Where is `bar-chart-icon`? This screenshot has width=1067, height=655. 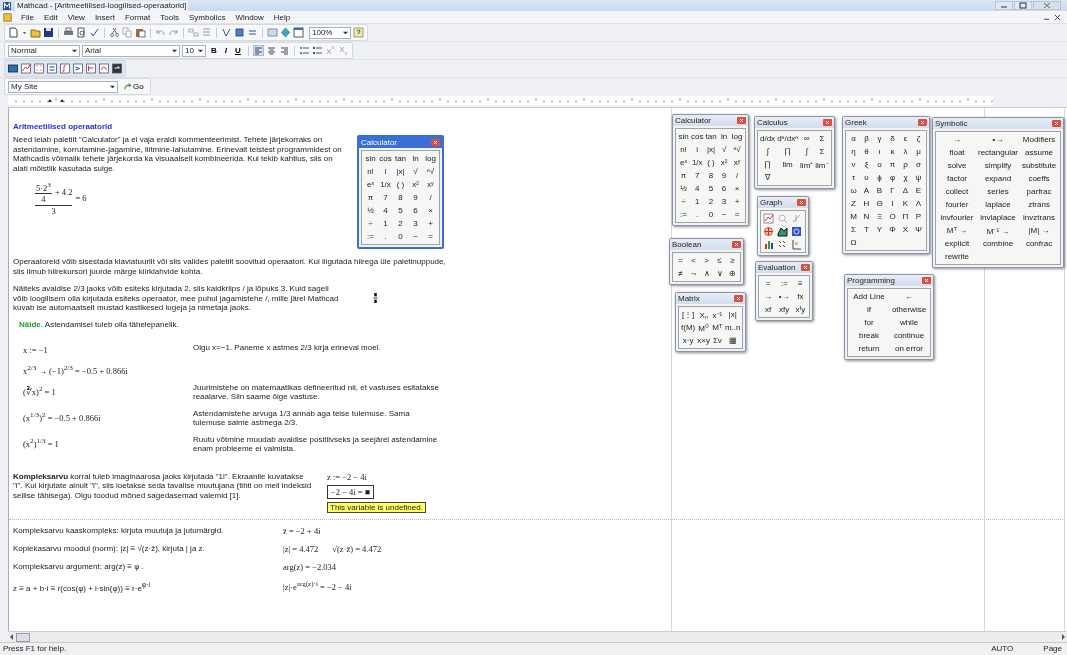 bar-chart-icon is located at coordinates (768, 244).